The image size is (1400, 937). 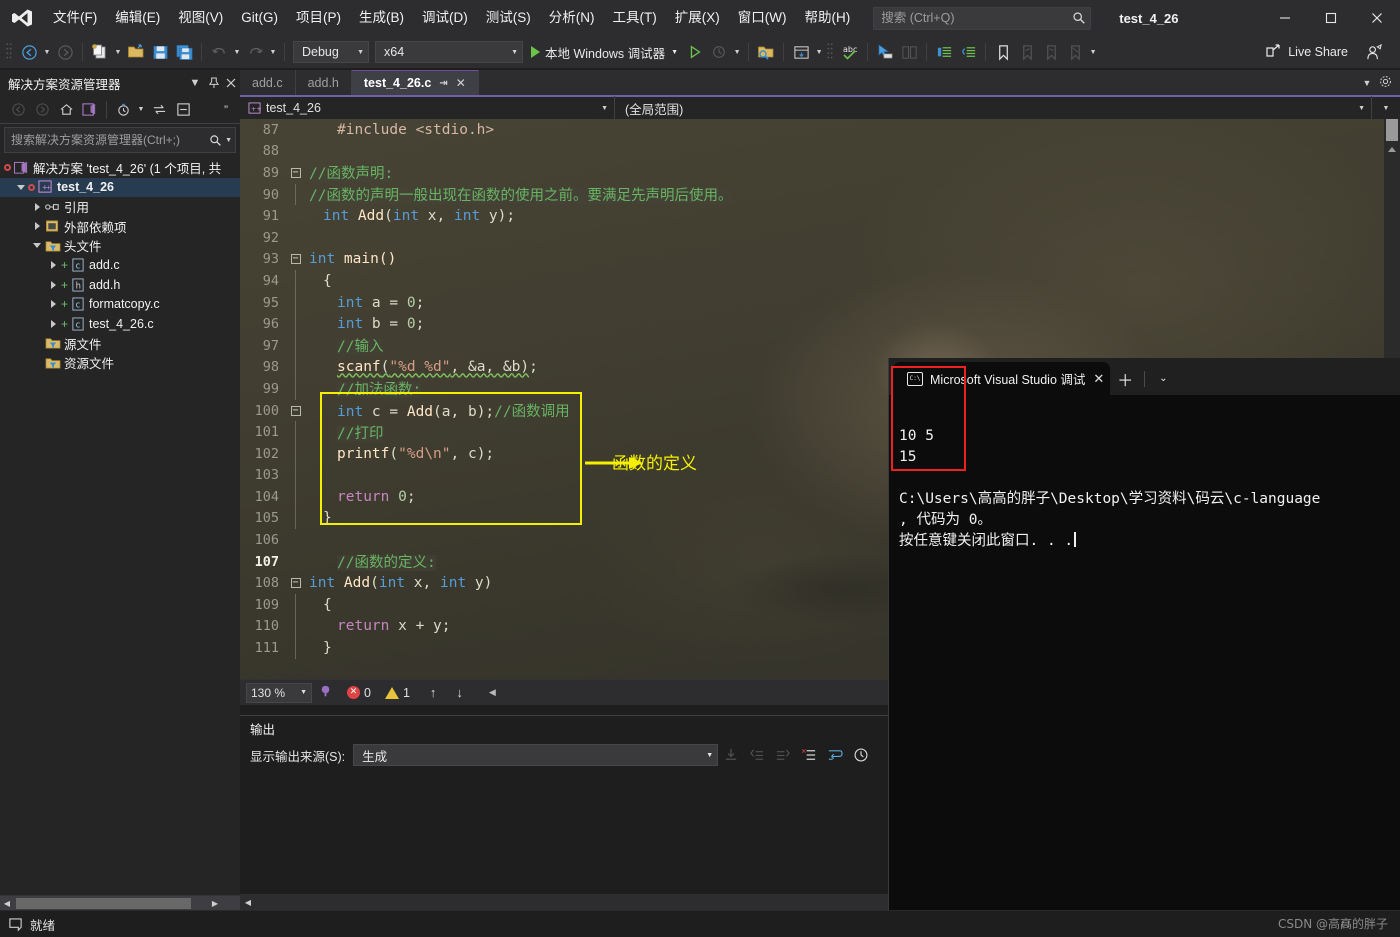 I want to click on toggle-timestamp-icon, so click(x=861, y=755).